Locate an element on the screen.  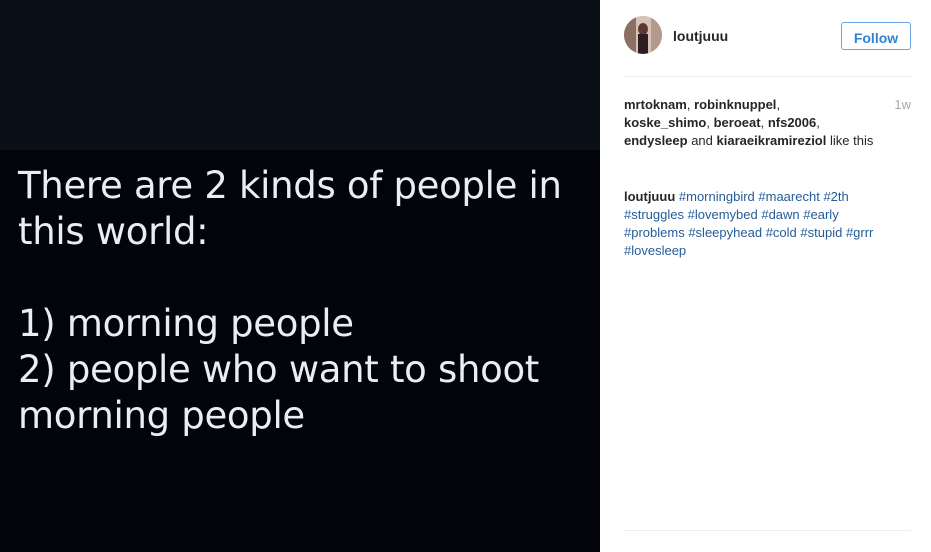
likes-separator: and is located at coordinates (702, 140).